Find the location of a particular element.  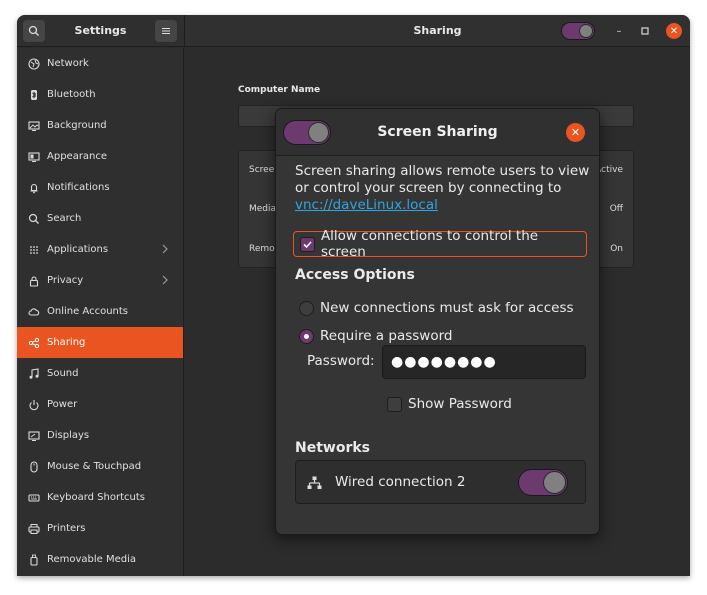

option-password-row: Require a password is located at coordinates (375, 336).